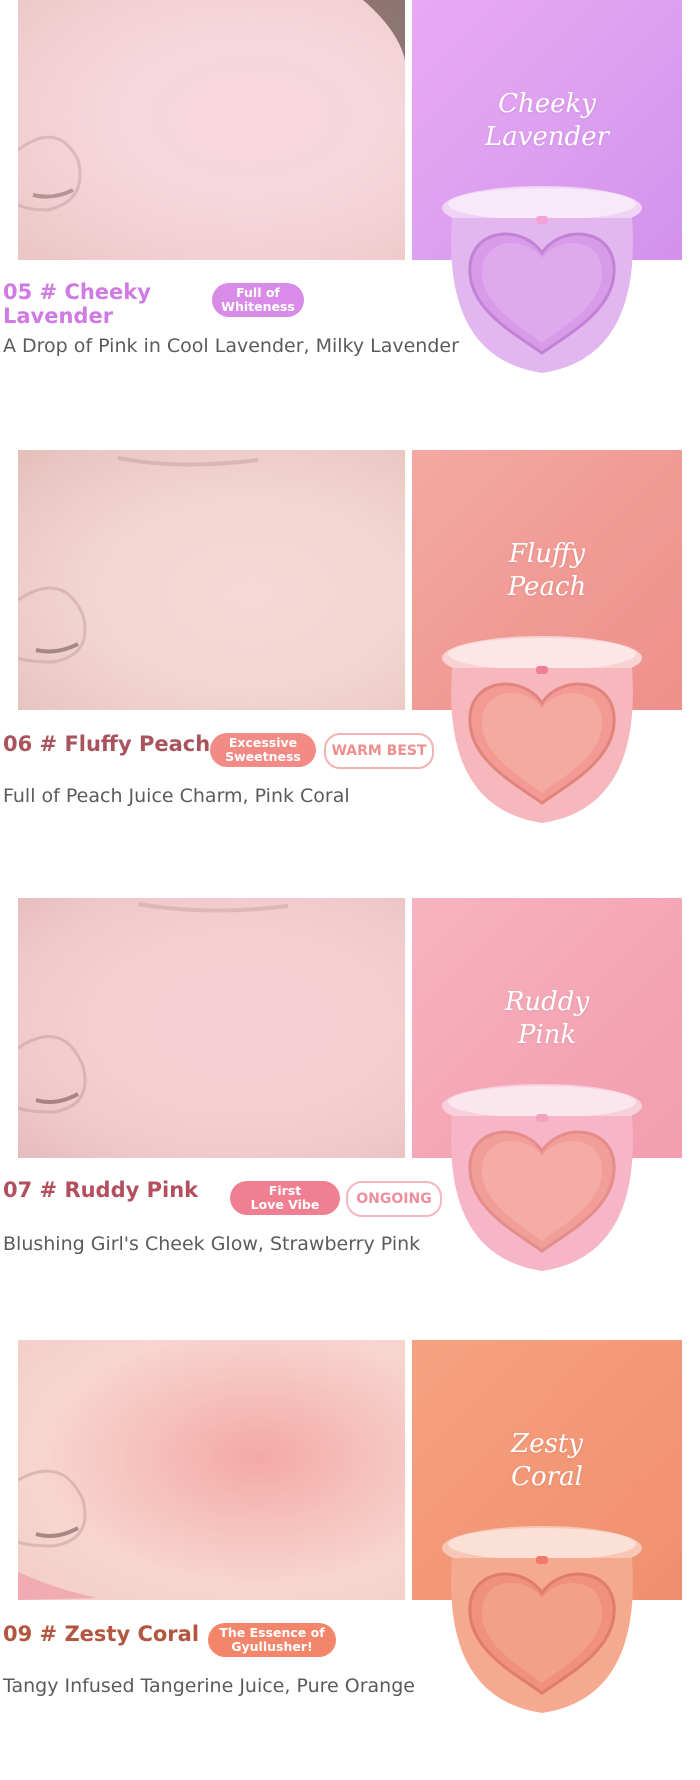  I want to click on shade-title: 09 # Zesty Coral, so click(101, 1634).